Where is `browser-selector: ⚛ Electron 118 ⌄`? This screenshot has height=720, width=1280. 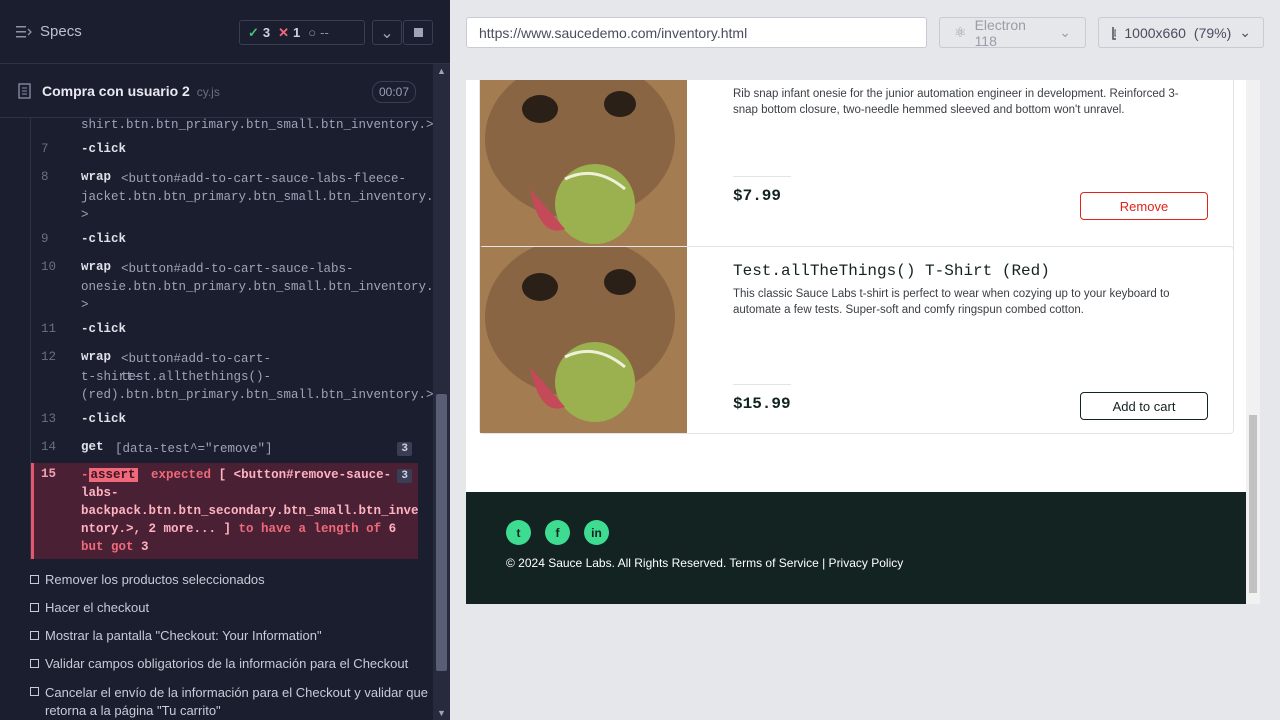
browser-selector: ⚛ Electron 118 ⌄ is located at coordinates (1012, 33).